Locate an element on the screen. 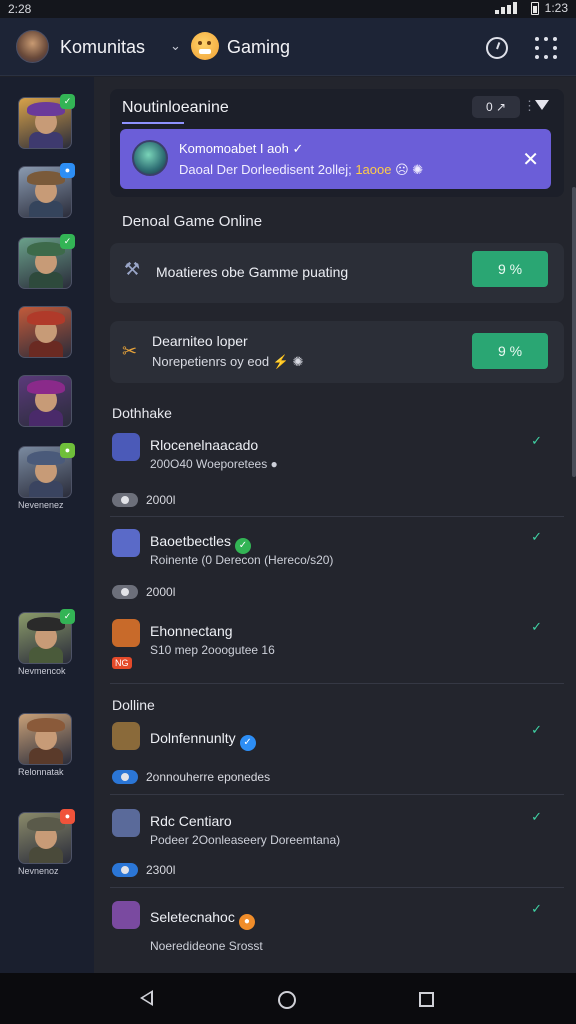 Image resolution: width=576 pixels, height=1024 pixels. banner-title: Komomoabet I aoh ✓ is located at coordinates (241, 148).